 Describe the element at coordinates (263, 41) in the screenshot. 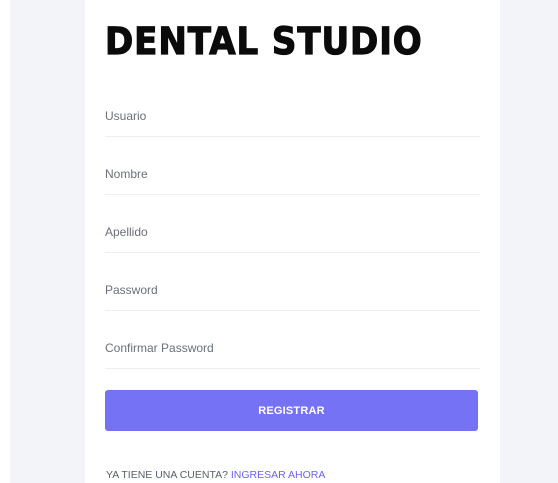

I see `brand-logo: DENTAL STUDIO` at that location.